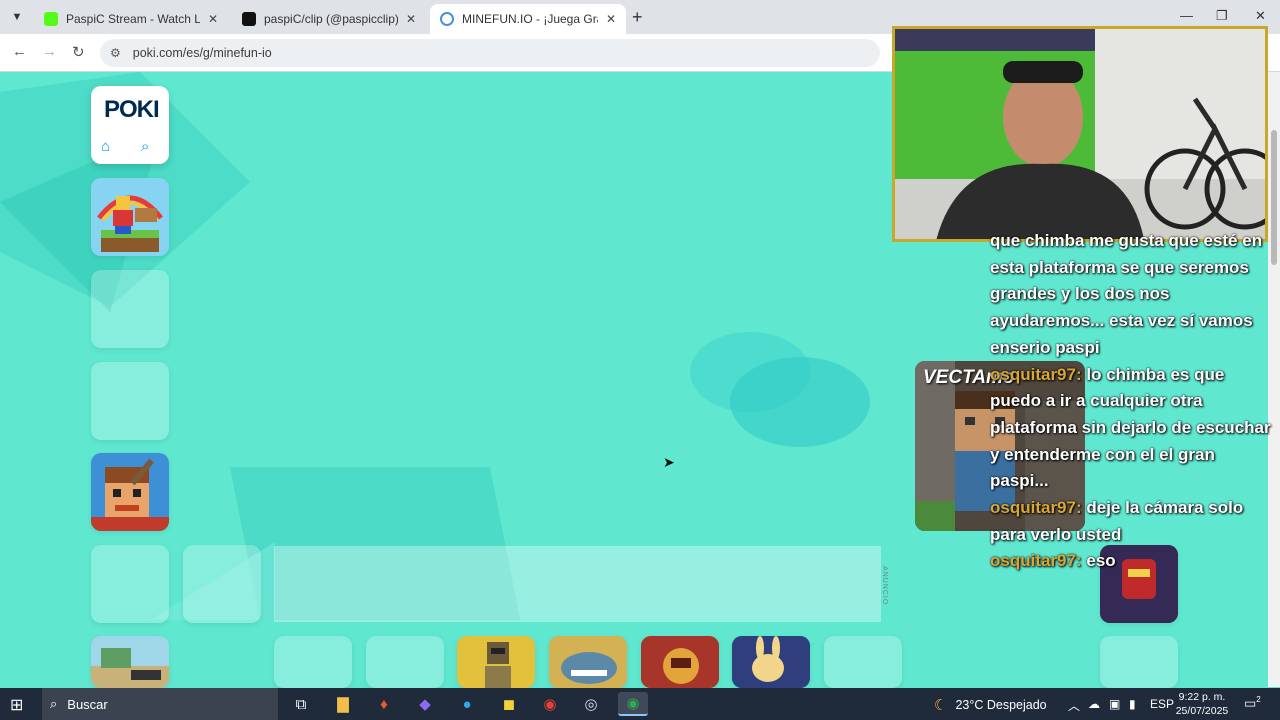  I want to click on kick-icon, so click(51, 19).